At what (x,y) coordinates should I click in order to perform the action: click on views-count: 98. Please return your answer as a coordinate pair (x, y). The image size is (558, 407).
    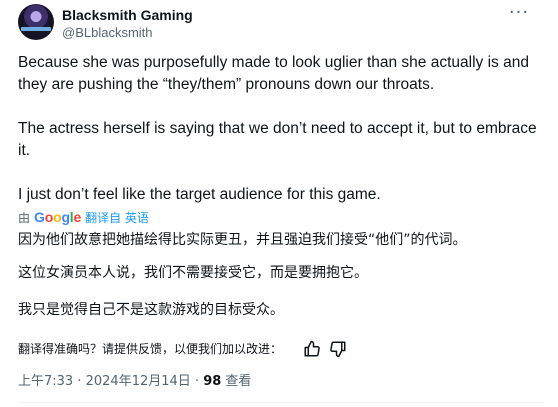
    Looking at the image, I should click on (212, 381).